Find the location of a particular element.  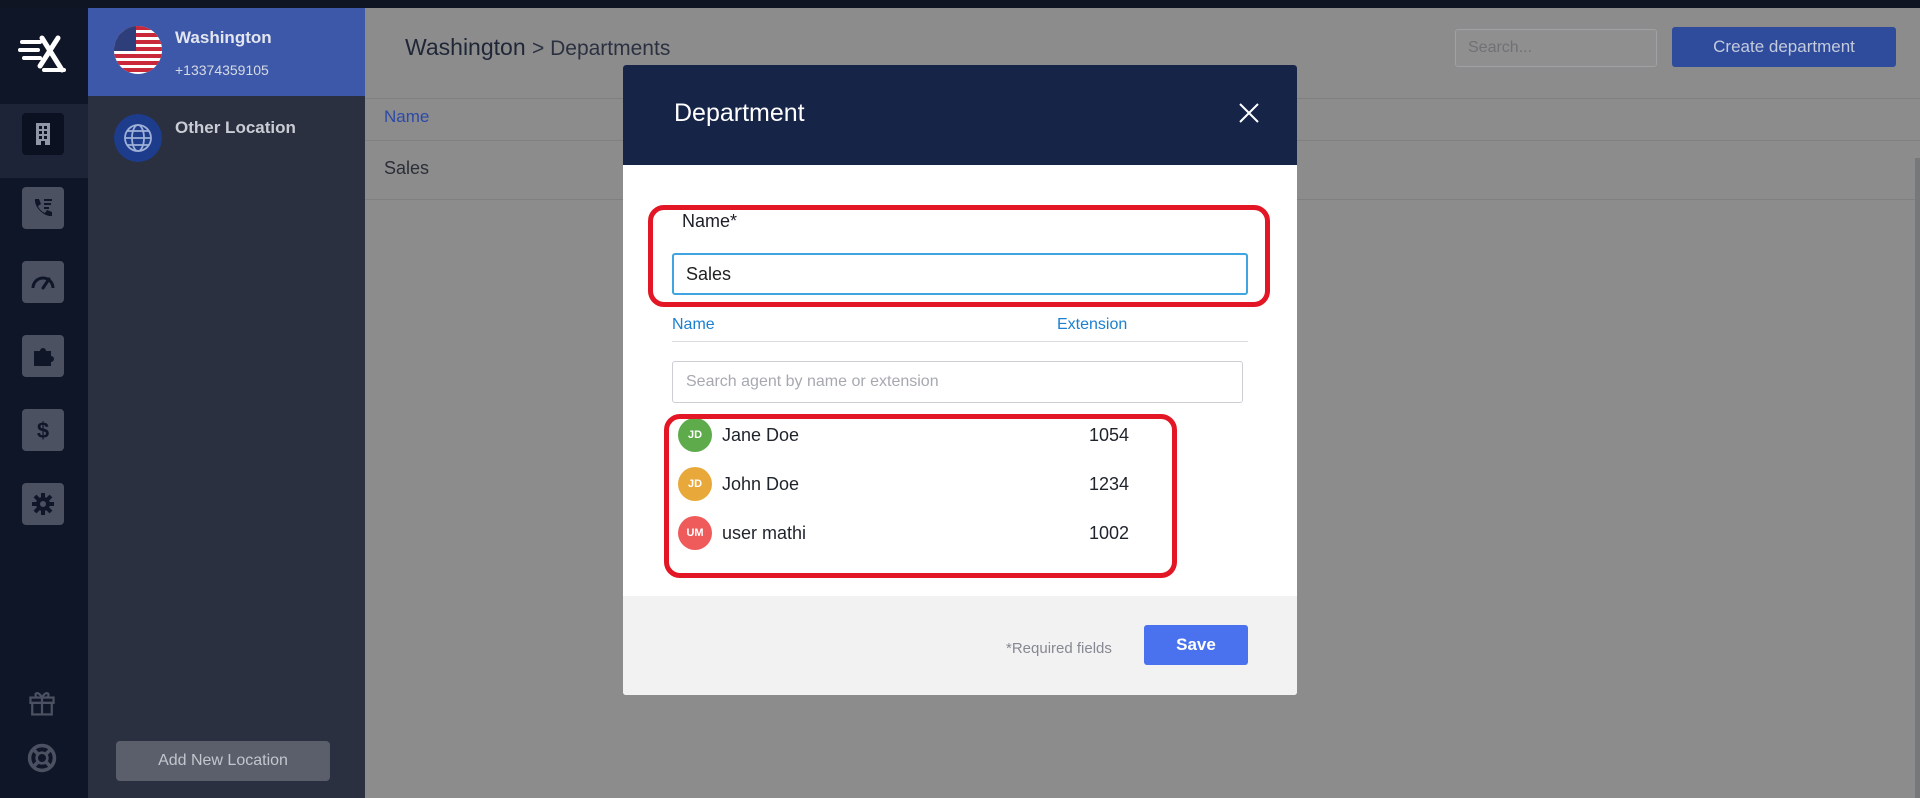

rail-locations-button is located at coordinates (43, 134).